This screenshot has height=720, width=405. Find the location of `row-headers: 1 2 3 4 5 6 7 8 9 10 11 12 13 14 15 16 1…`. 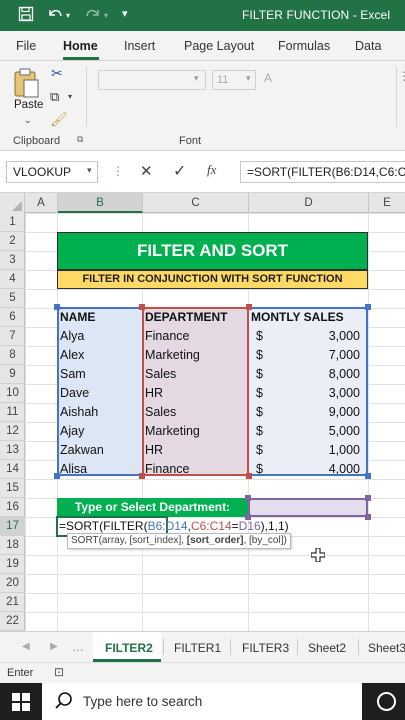

row-headers: 1 2 3 4 5 6 7 8 9 10 11 12 13 14 15 16 1… is located at coordinates (12, 422).